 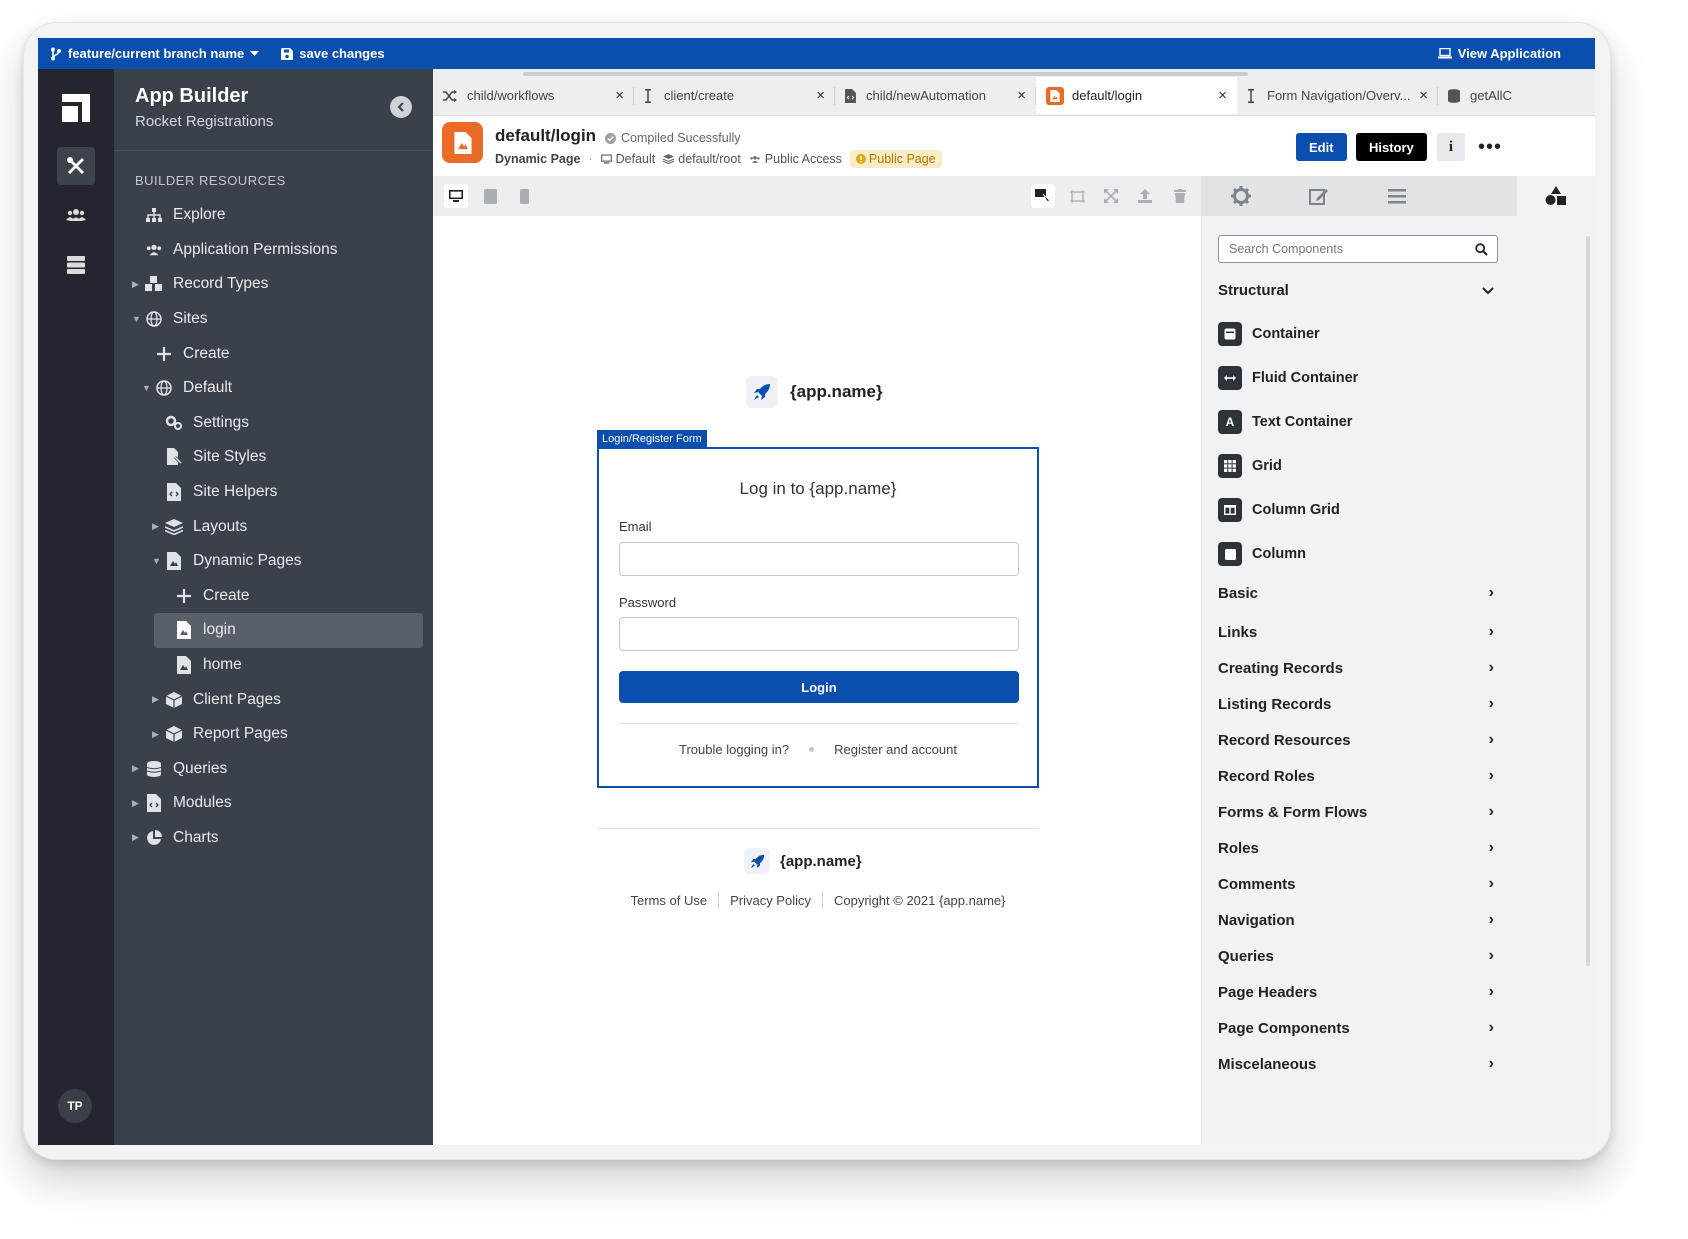 What do you see at coordinates (1556, 196) in the screenshot?
I see `tab-components` at bounding box center [1556, 196].